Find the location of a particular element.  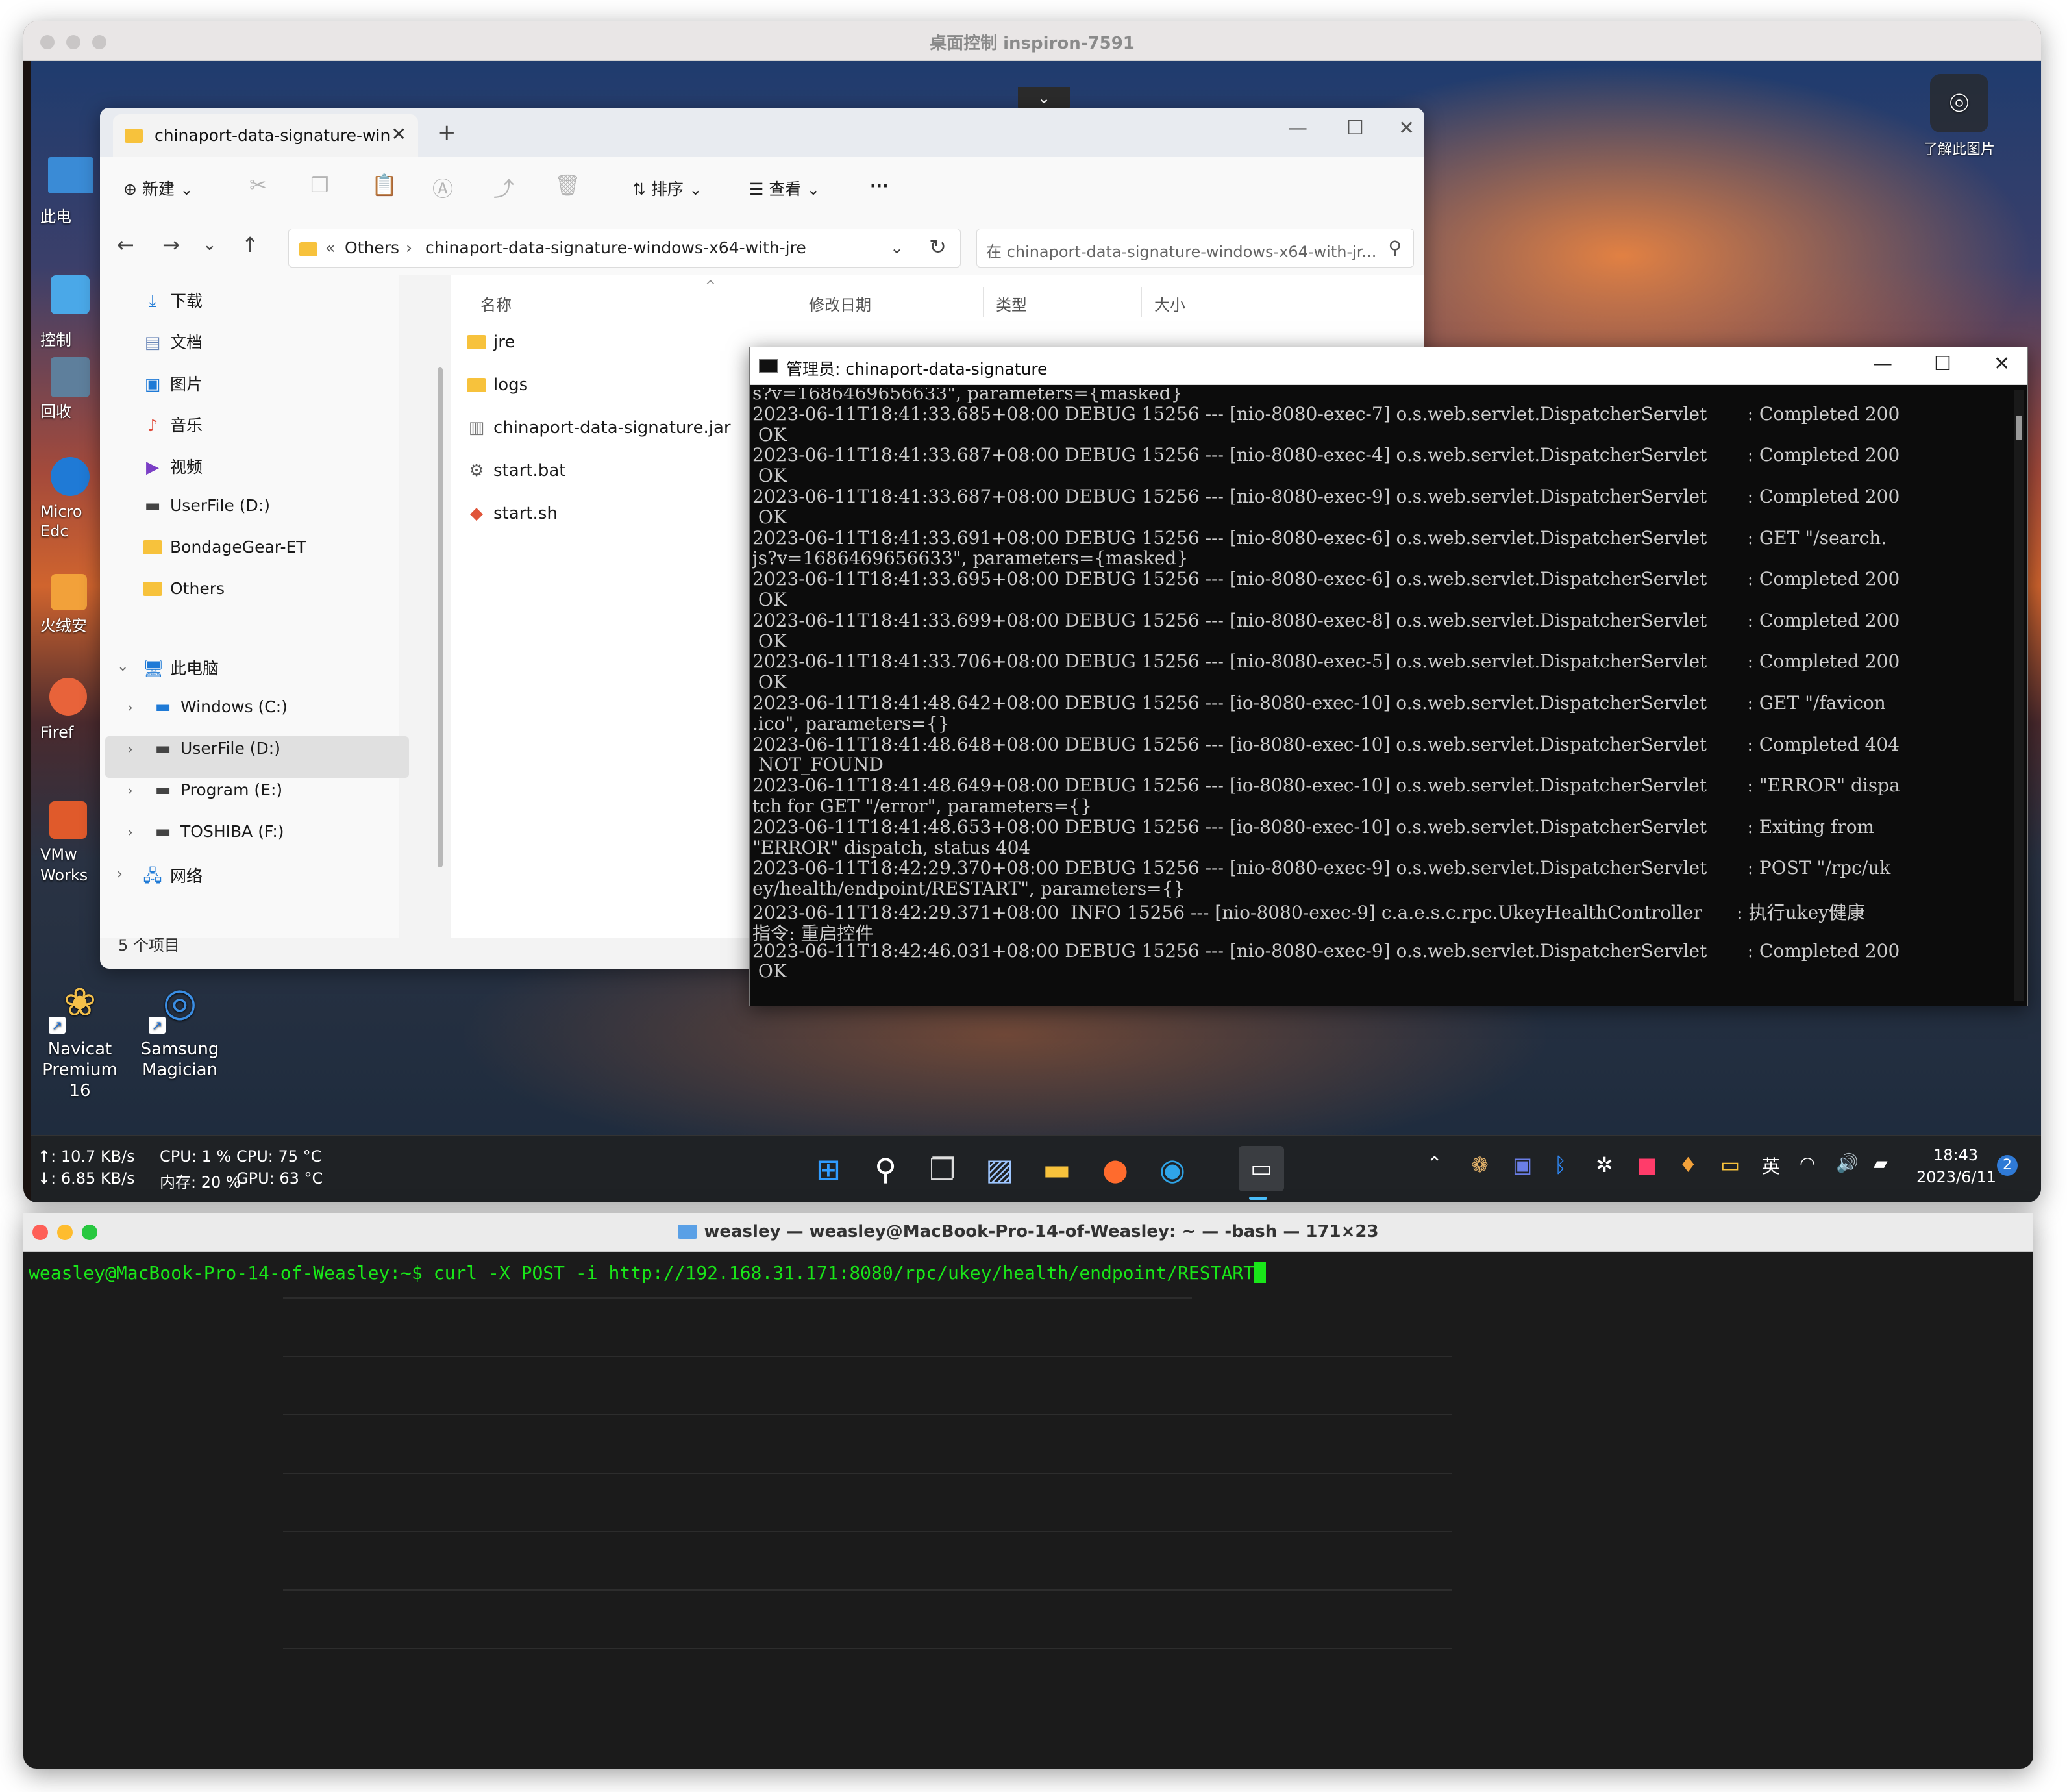

teams-icon: ▣ is located at coordinates (1523, 1164).